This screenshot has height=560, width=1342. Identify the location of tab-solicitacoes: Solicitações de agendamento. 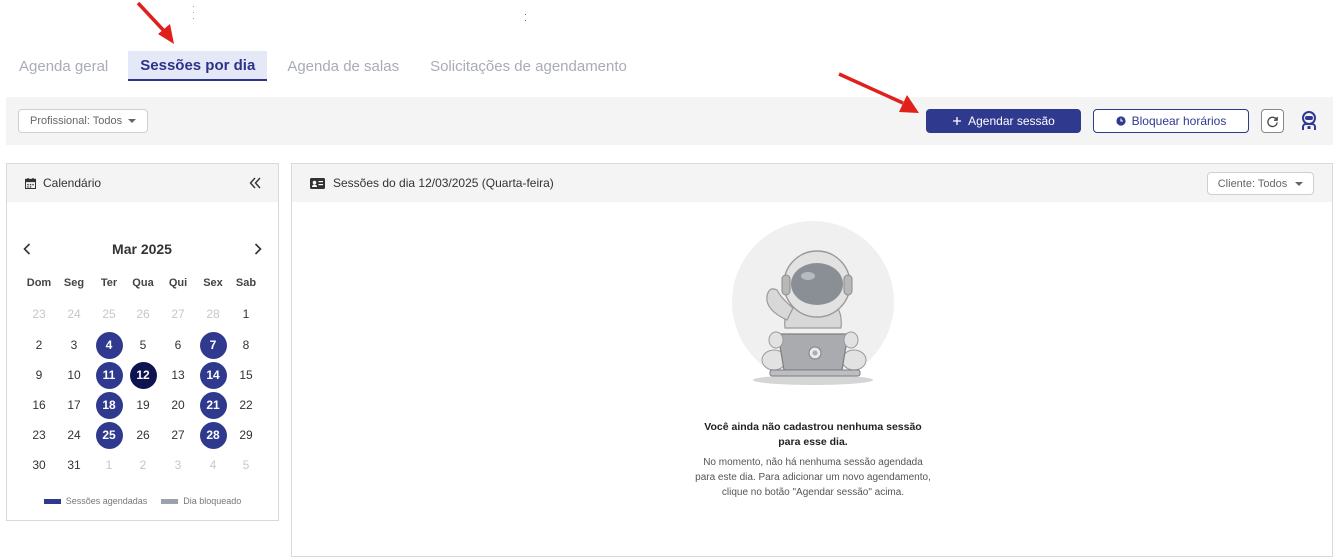
(528, 66).